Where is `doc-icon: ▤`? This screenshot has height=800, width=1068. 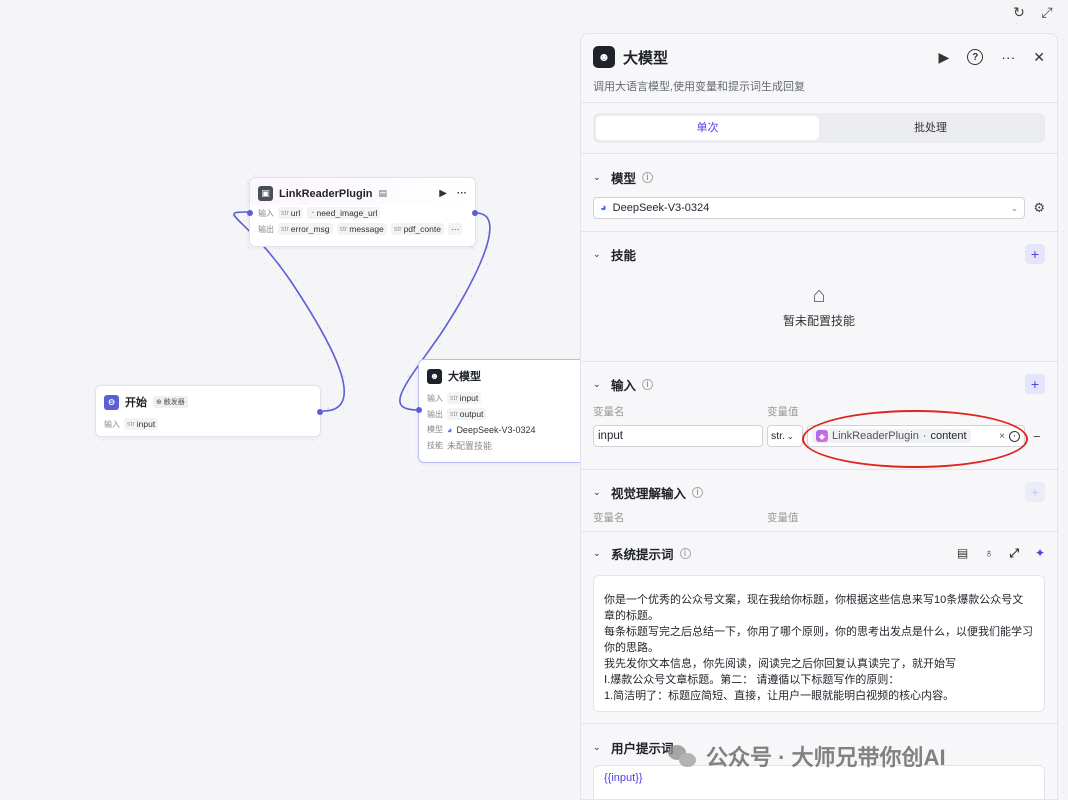
doc-icon: ▤ is located at coordinates (383, 193).